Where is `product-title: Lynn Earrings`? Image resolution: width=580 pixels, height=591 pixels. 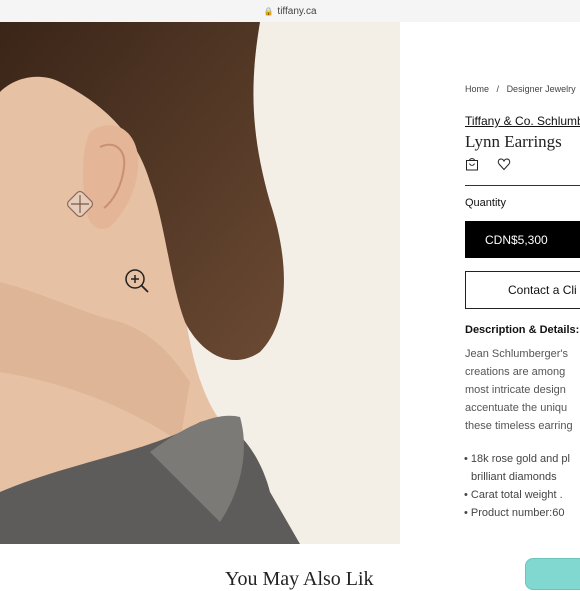 product-title: Lynn Earrings is located at coordinates (513, 141).